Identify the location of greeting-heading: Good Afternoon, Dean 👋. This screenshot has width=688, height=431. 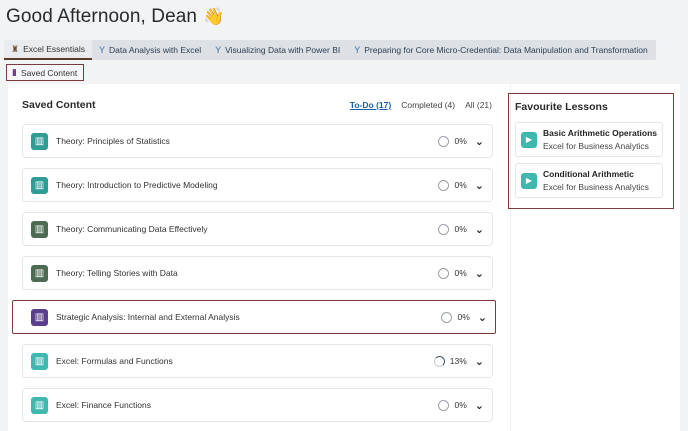
(115, 17).